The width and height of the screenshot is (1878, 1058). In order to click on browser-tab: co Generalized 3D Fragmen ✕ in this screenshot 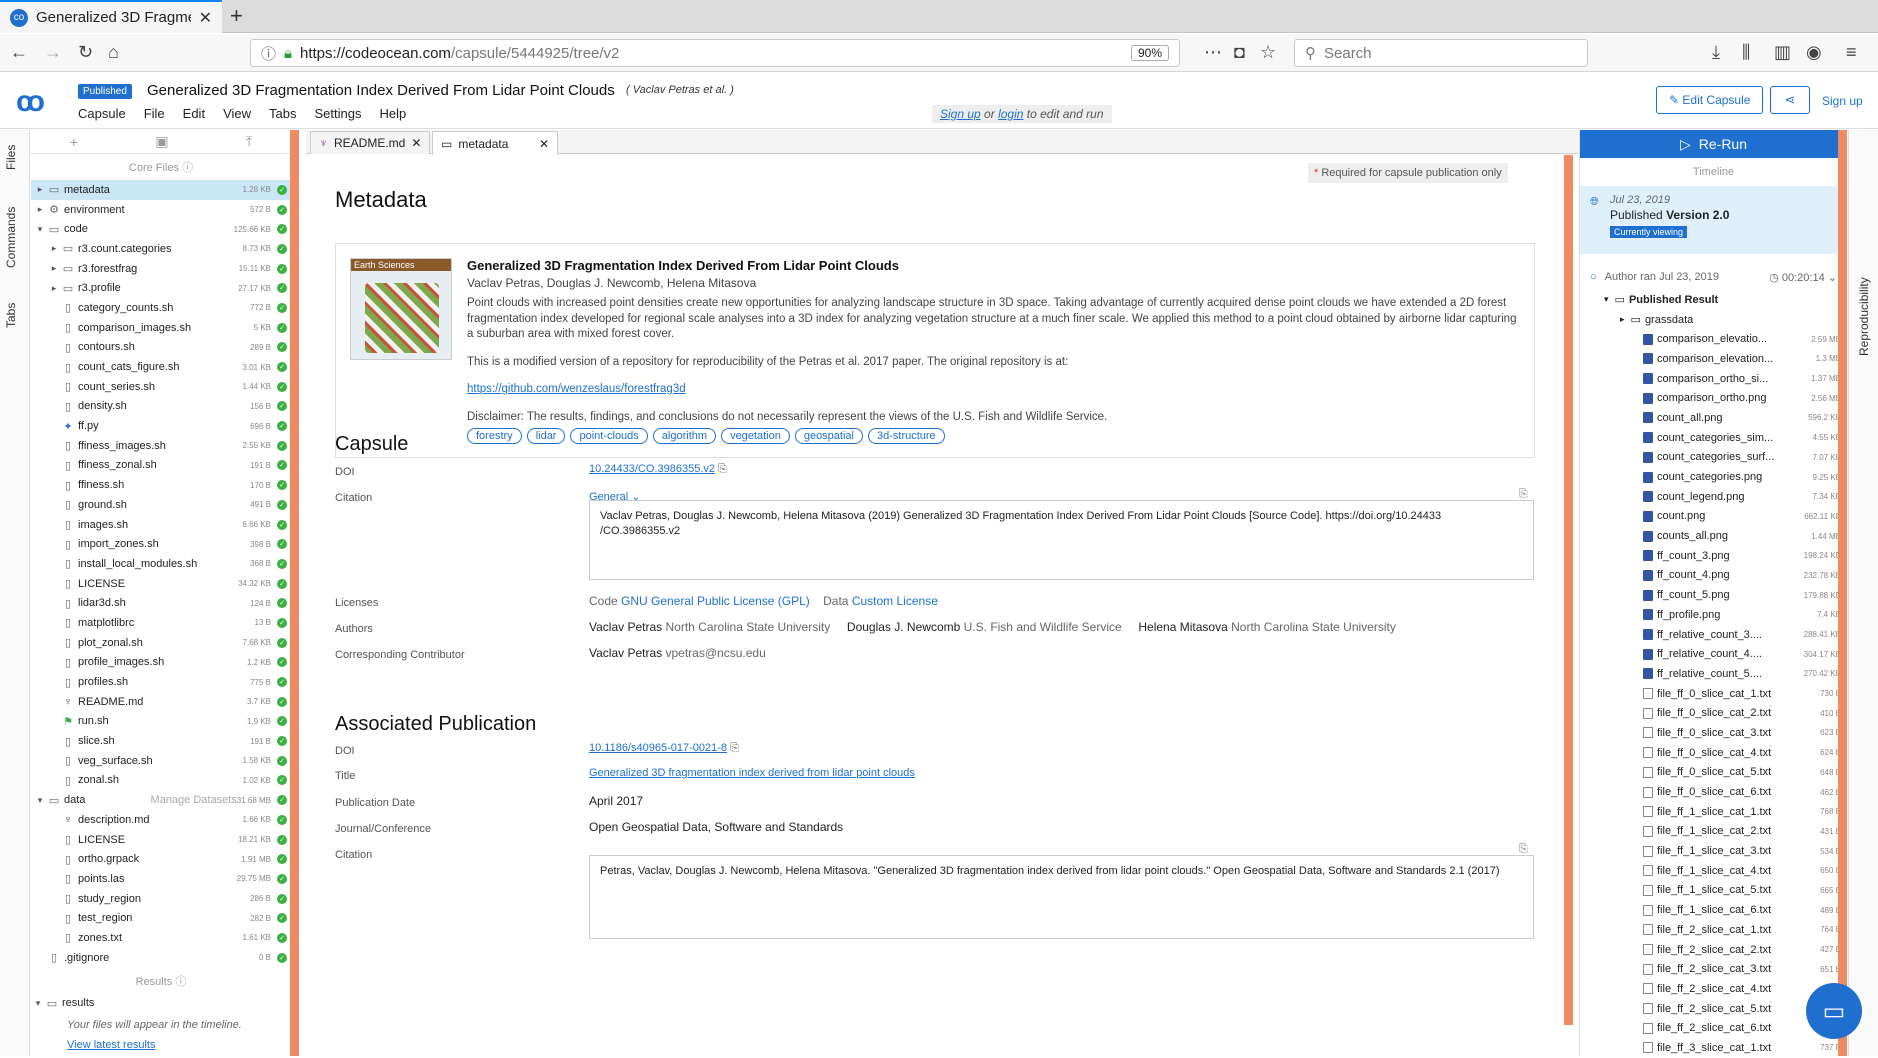, I will do `click(111, 16)`.